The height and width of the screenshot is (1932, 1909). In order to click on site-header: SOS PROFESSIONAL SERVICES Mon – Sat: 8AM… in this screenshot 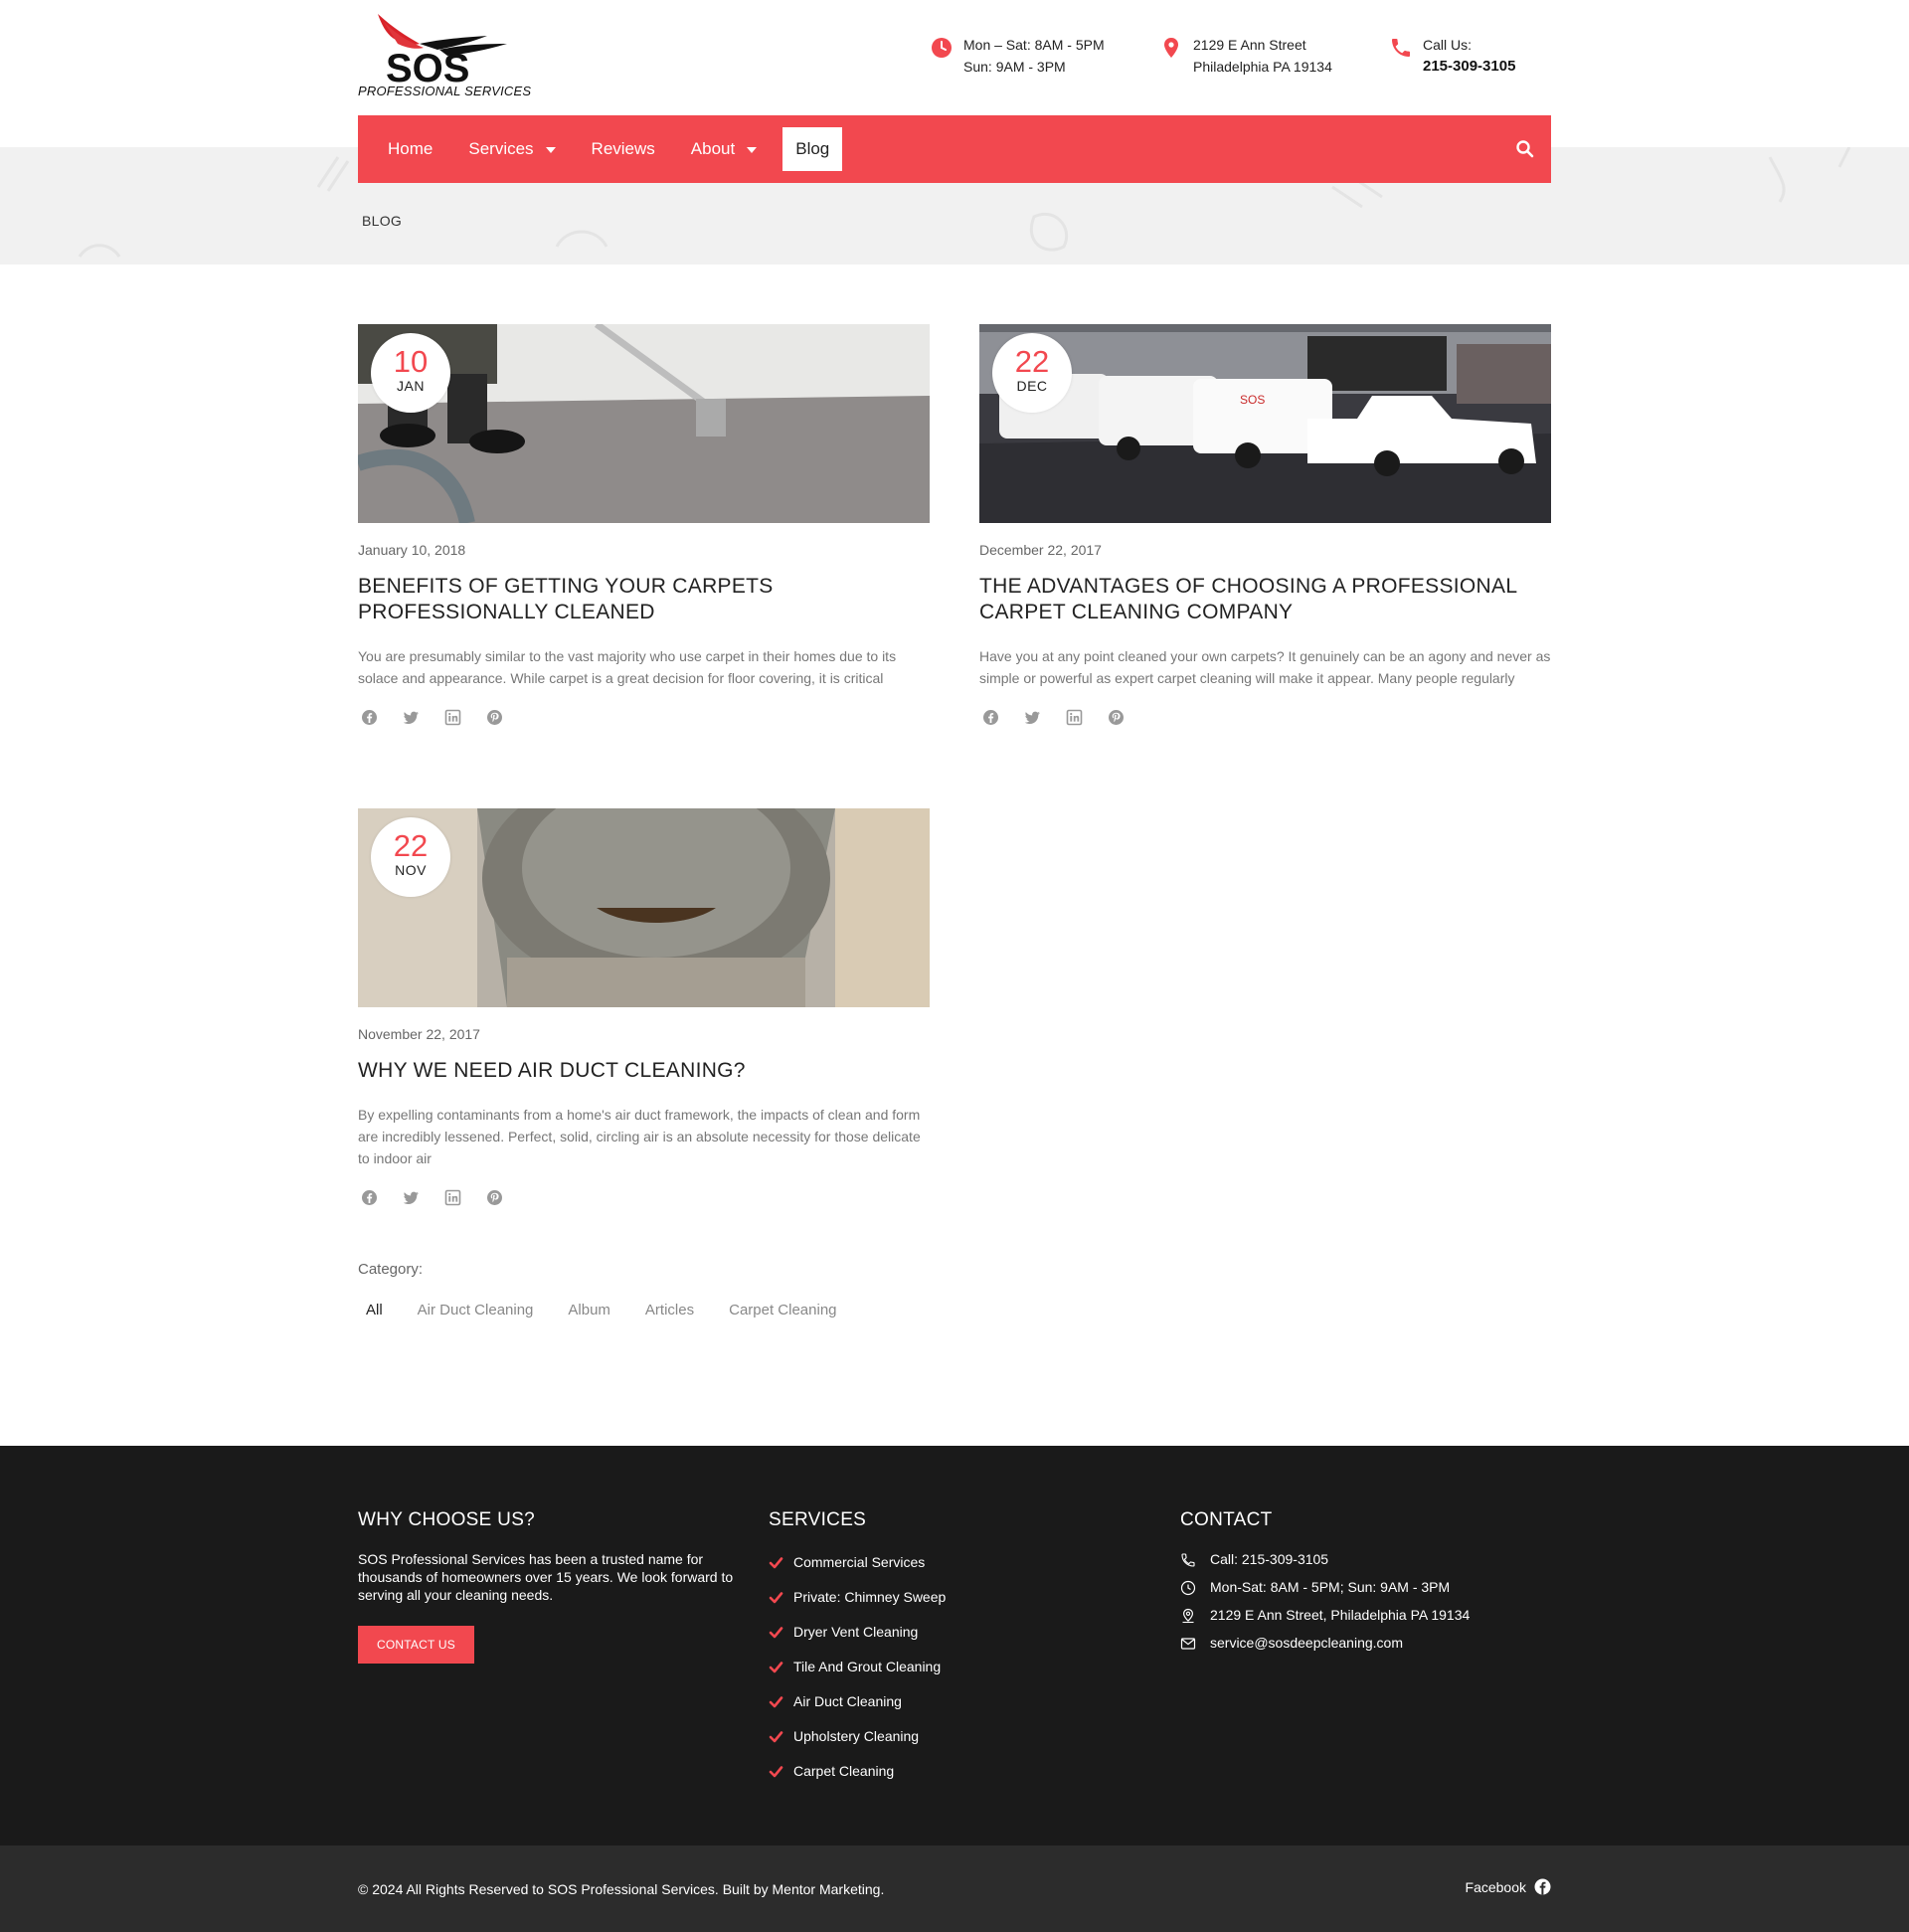, I will do `click(954, 58)`.